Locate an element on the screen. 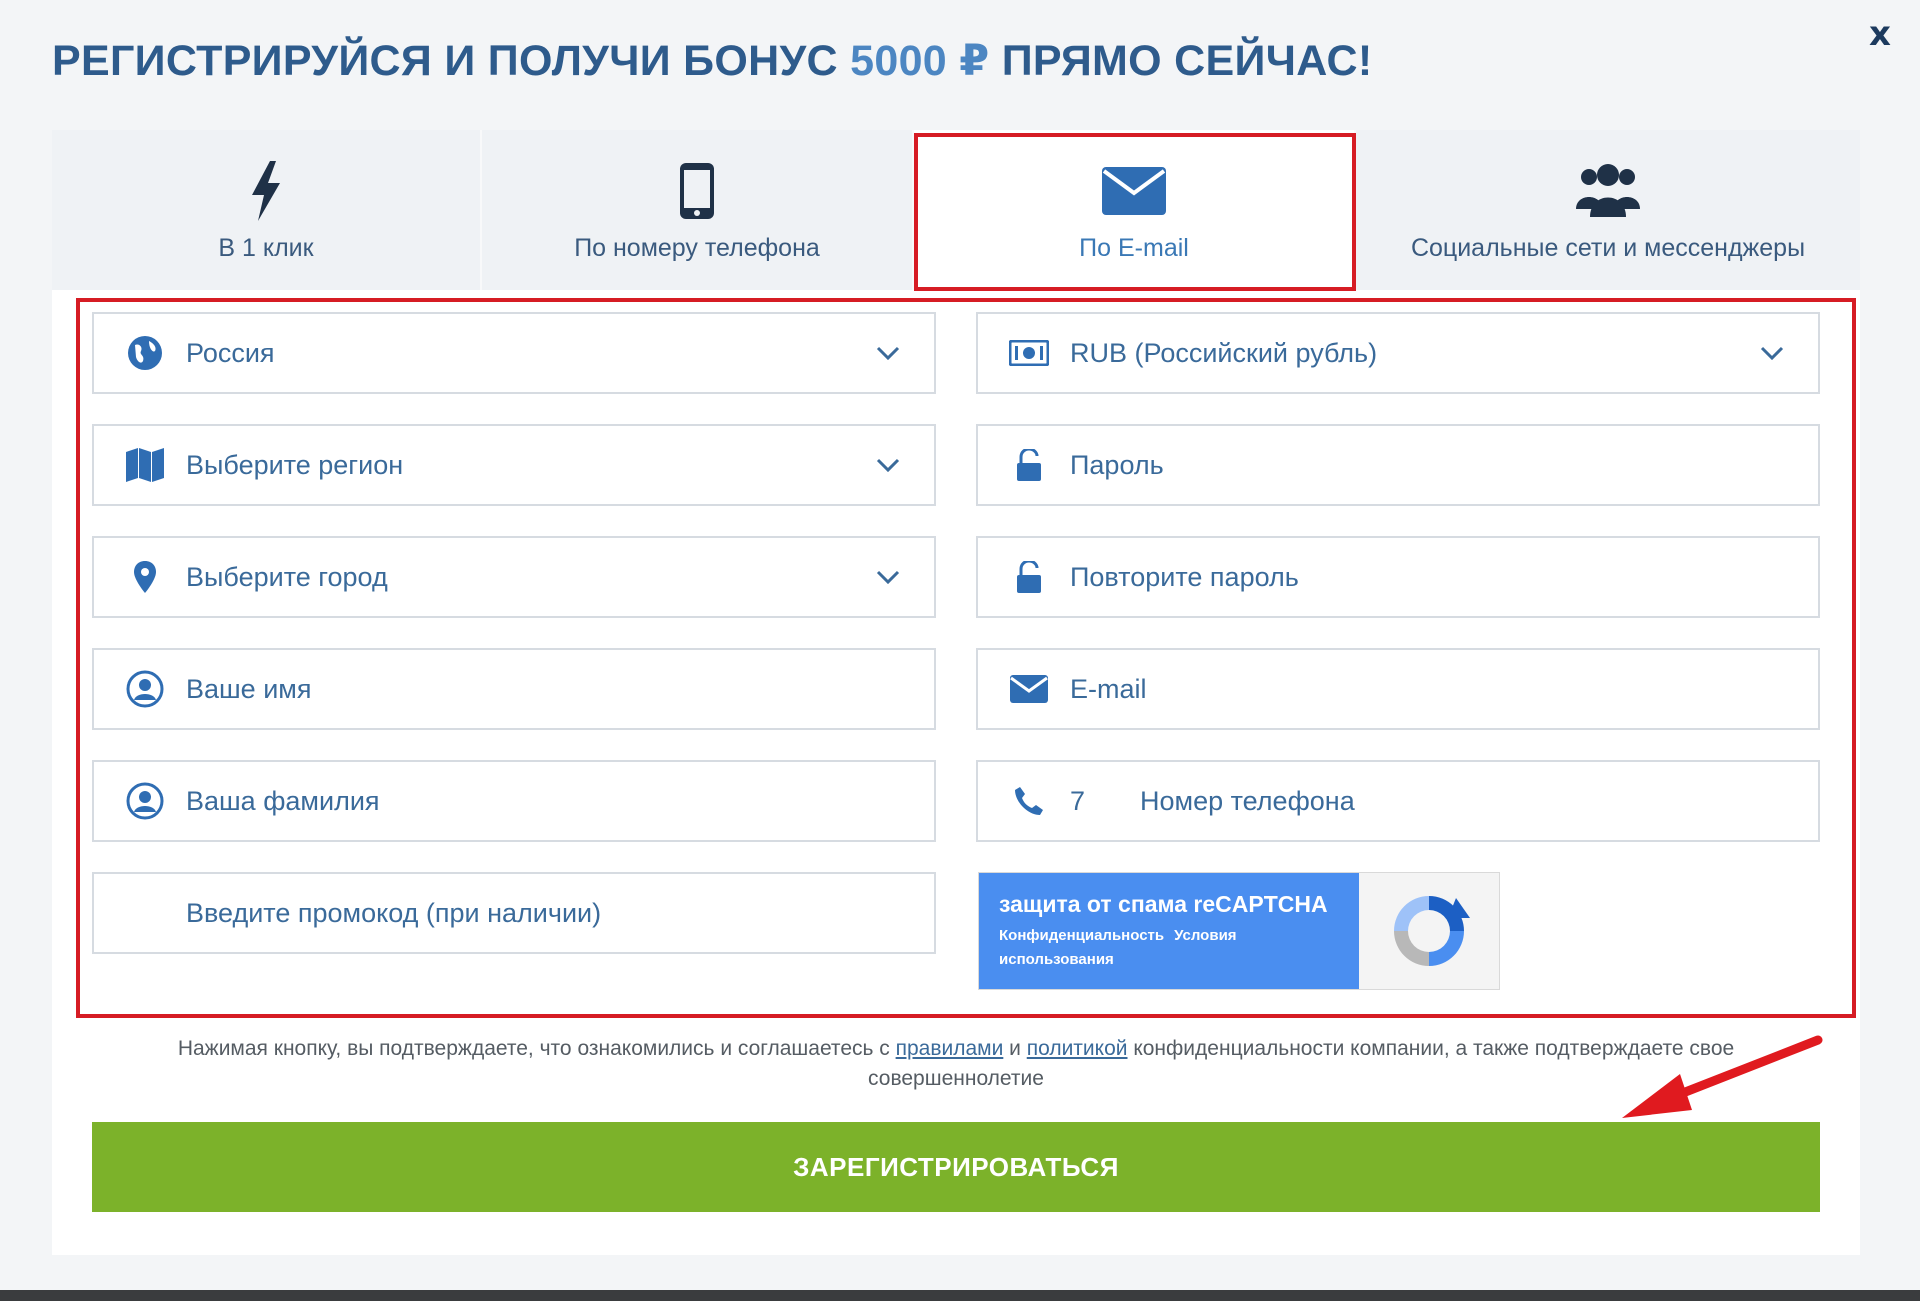 This screenshot has width=1920, height=1301. tab-email: По E-mail is located at coordinates (1135, 210).